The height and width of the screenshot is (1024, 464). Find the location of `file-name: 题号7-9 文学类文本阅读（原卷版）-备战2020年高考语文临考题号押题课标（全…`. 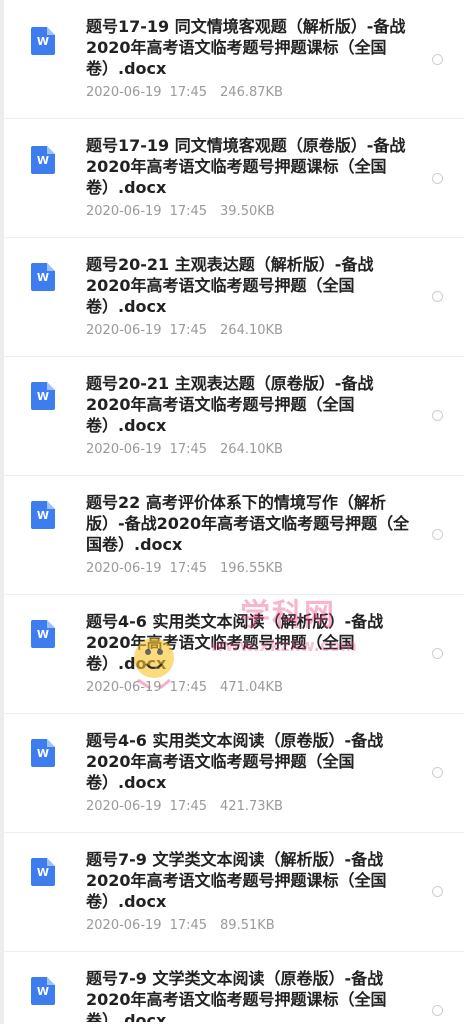

file-name: 题号7-9 文学类文本阅读（原卷版）-备战2020年高考语文临考题号押题课标（全… is located at coordinates (236, 995).